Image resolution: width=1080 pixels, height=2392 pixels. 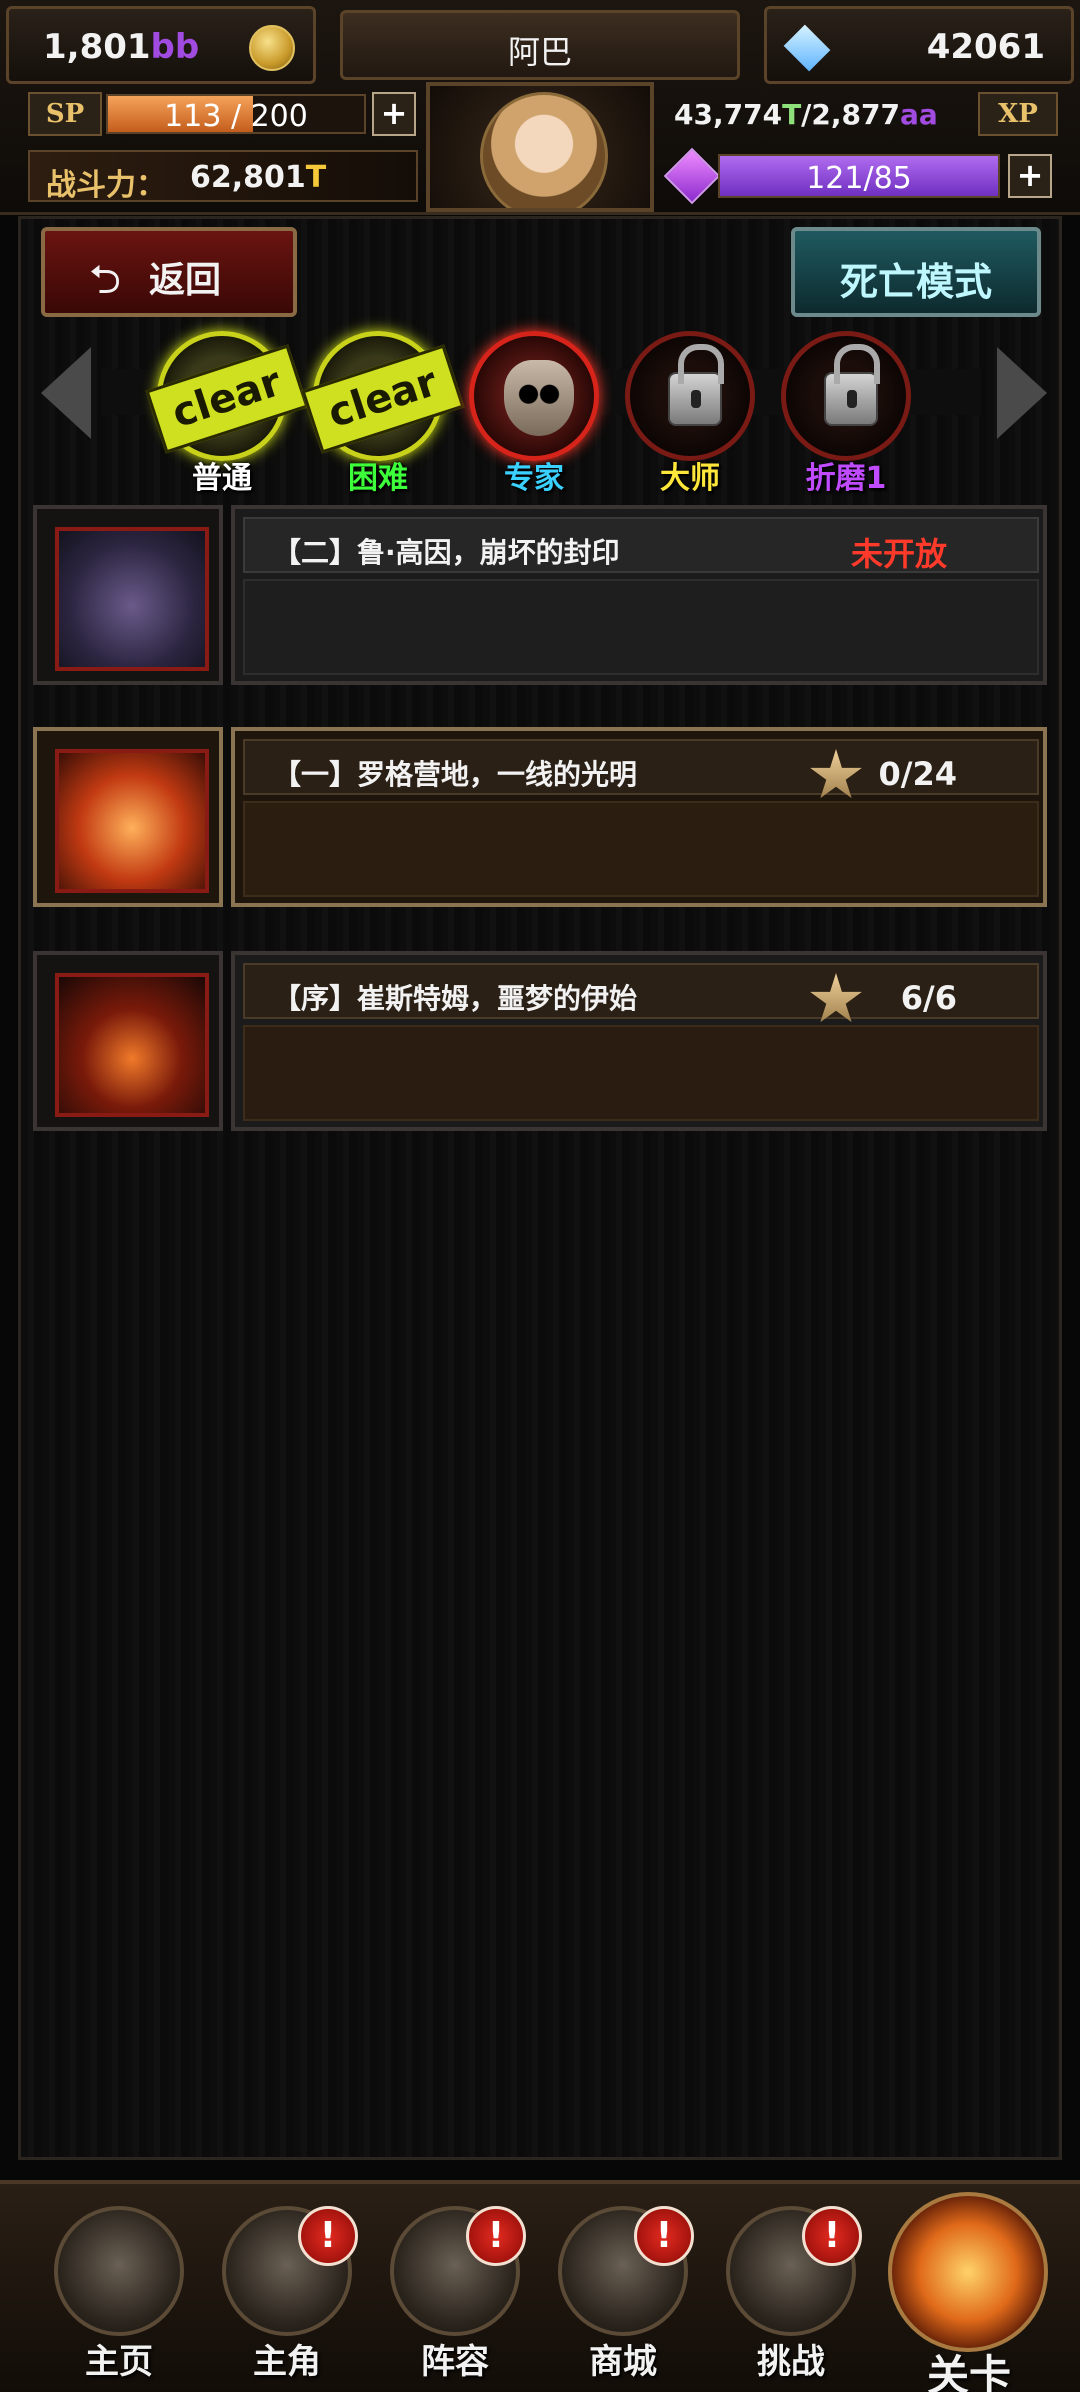 I want to click on difficulty-expert: 专家, so click(x=534, y=413).